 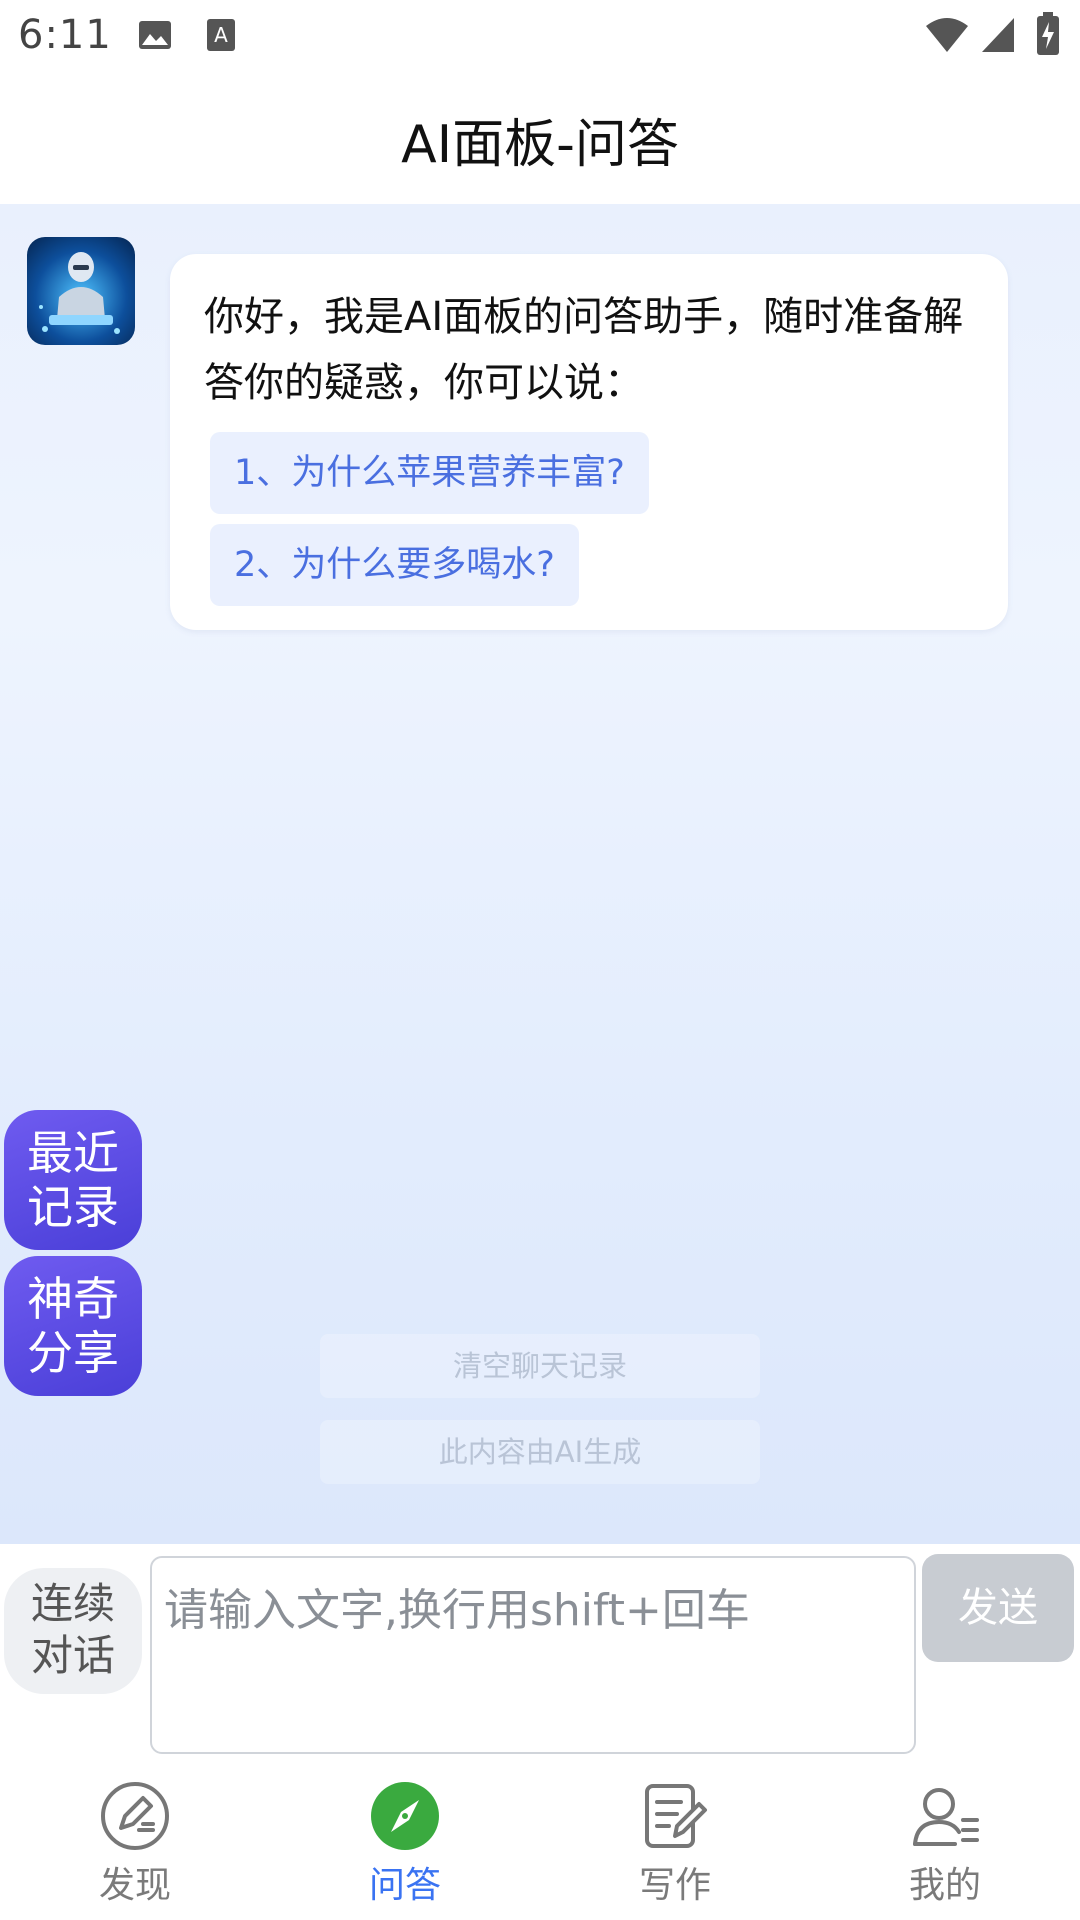 What do you see at coordinates (405, 1816) in the screenshot?
I see `compass-icon` at bounding box center [405, 1816].